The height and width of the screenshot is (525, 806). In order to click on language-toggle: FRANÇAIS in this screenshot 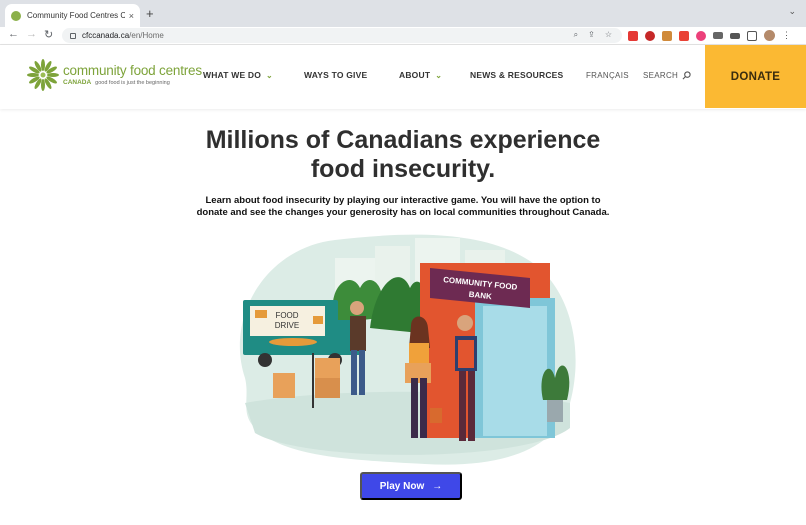, I will do `click(607, 75)`.